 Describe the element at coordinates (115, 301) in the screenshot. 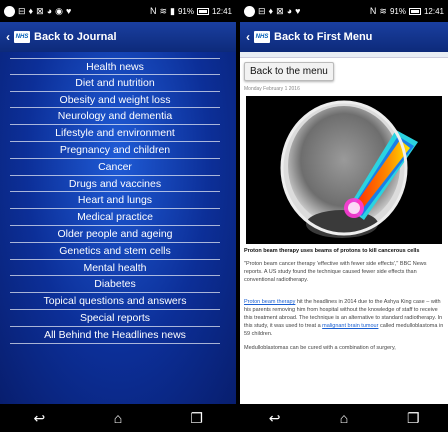

I see `menu-item-topical-questions: Topical questions and answers` at that location.